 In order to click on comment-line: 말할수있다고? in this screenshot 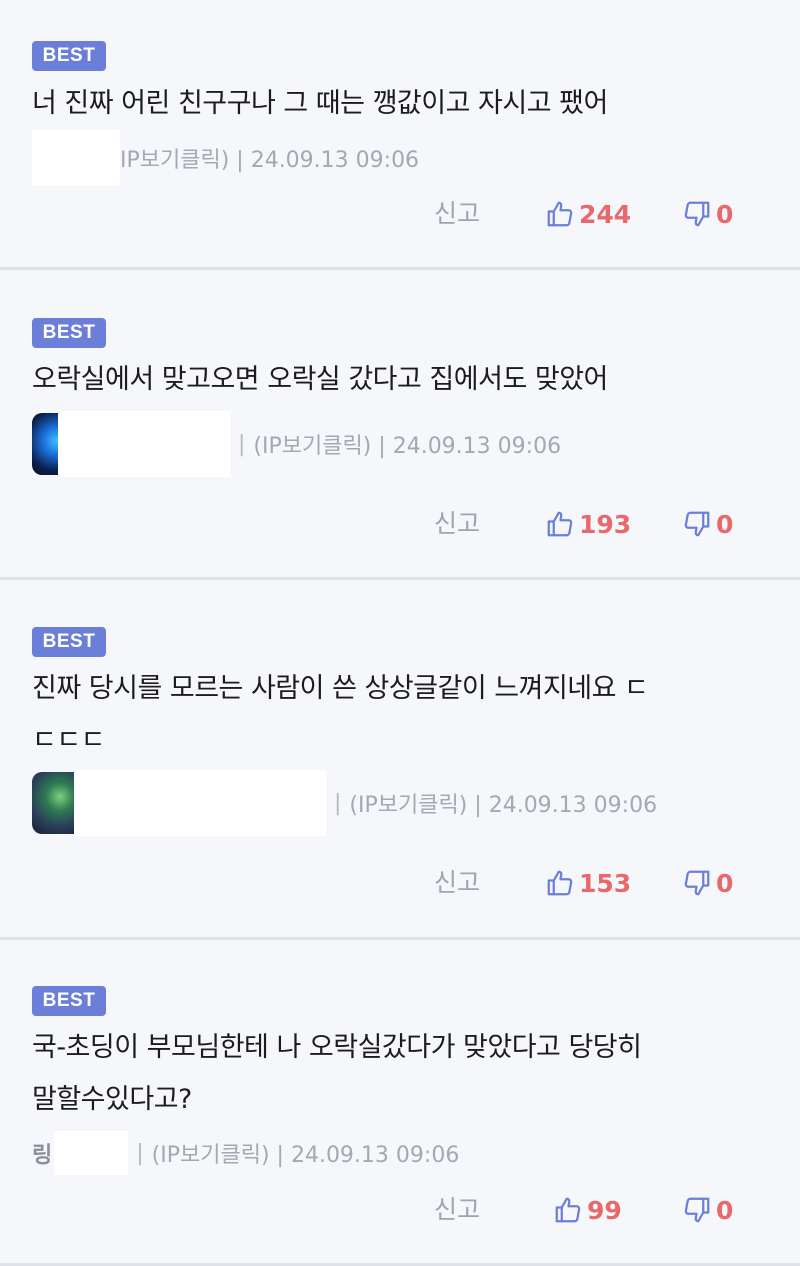, I will do `click(112, 1099)`.